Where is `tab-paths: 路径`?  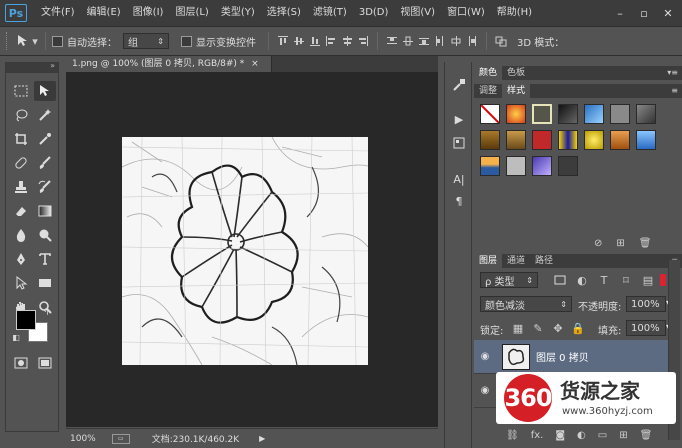 tab-paths: 路径 is located at coordinates (544, 261).